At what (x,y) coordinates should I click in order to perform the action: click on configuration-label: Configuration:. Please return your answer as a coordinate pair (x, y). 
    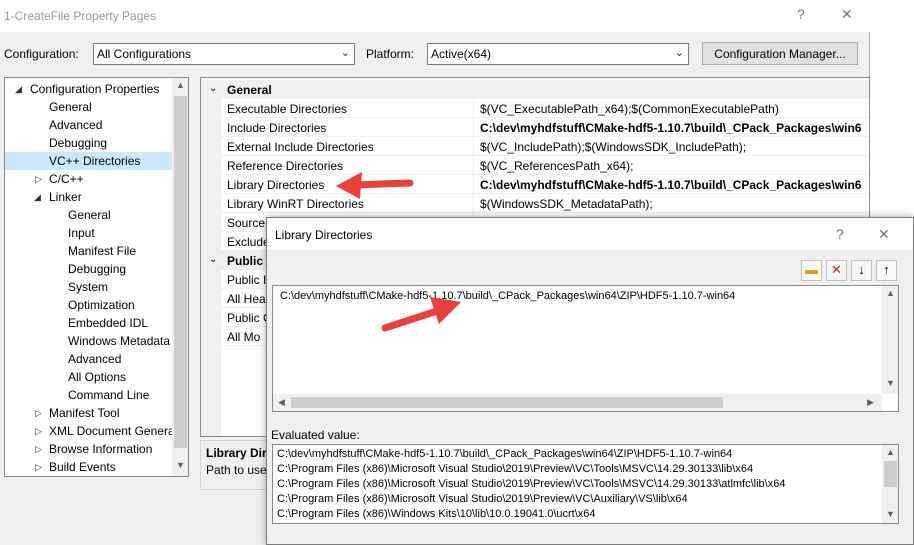
    Looking at the image, I should click on (41, 54).